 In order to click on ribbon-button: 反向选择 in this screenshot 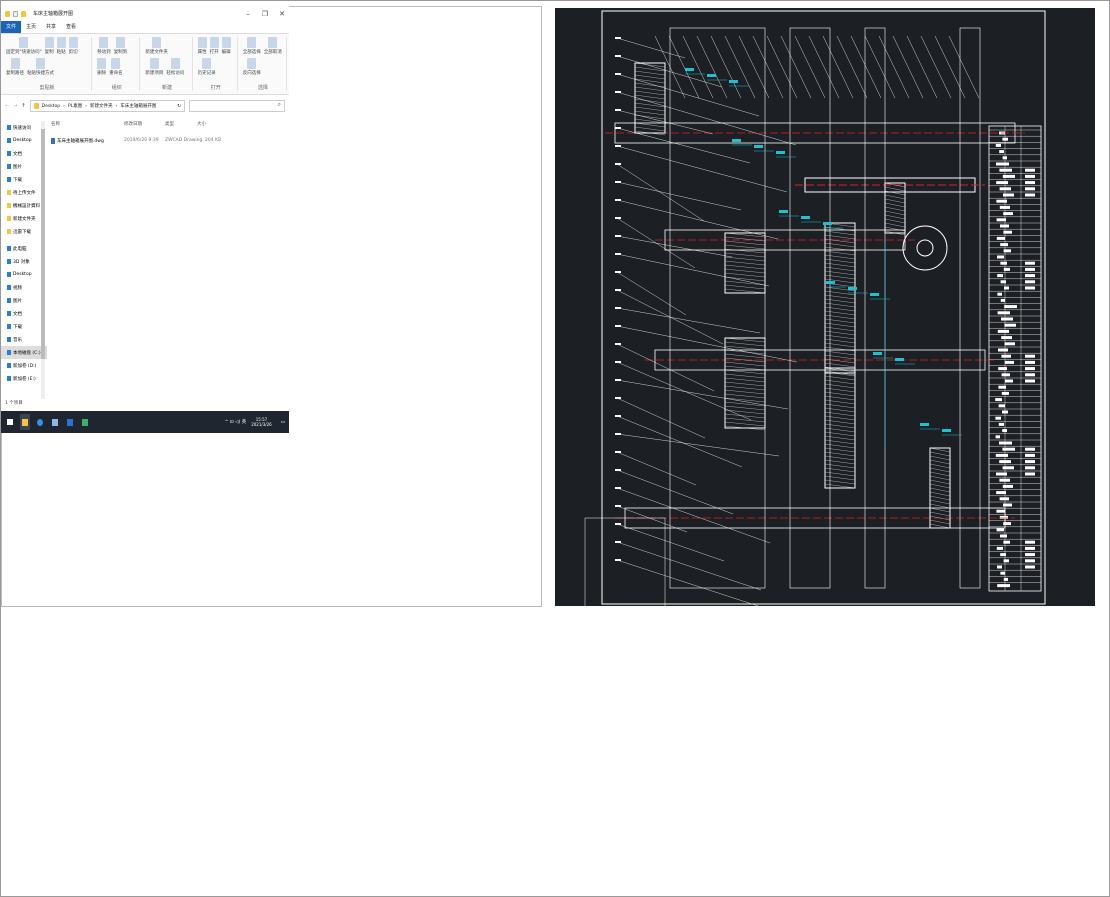, I will do `click(252, 67)`.